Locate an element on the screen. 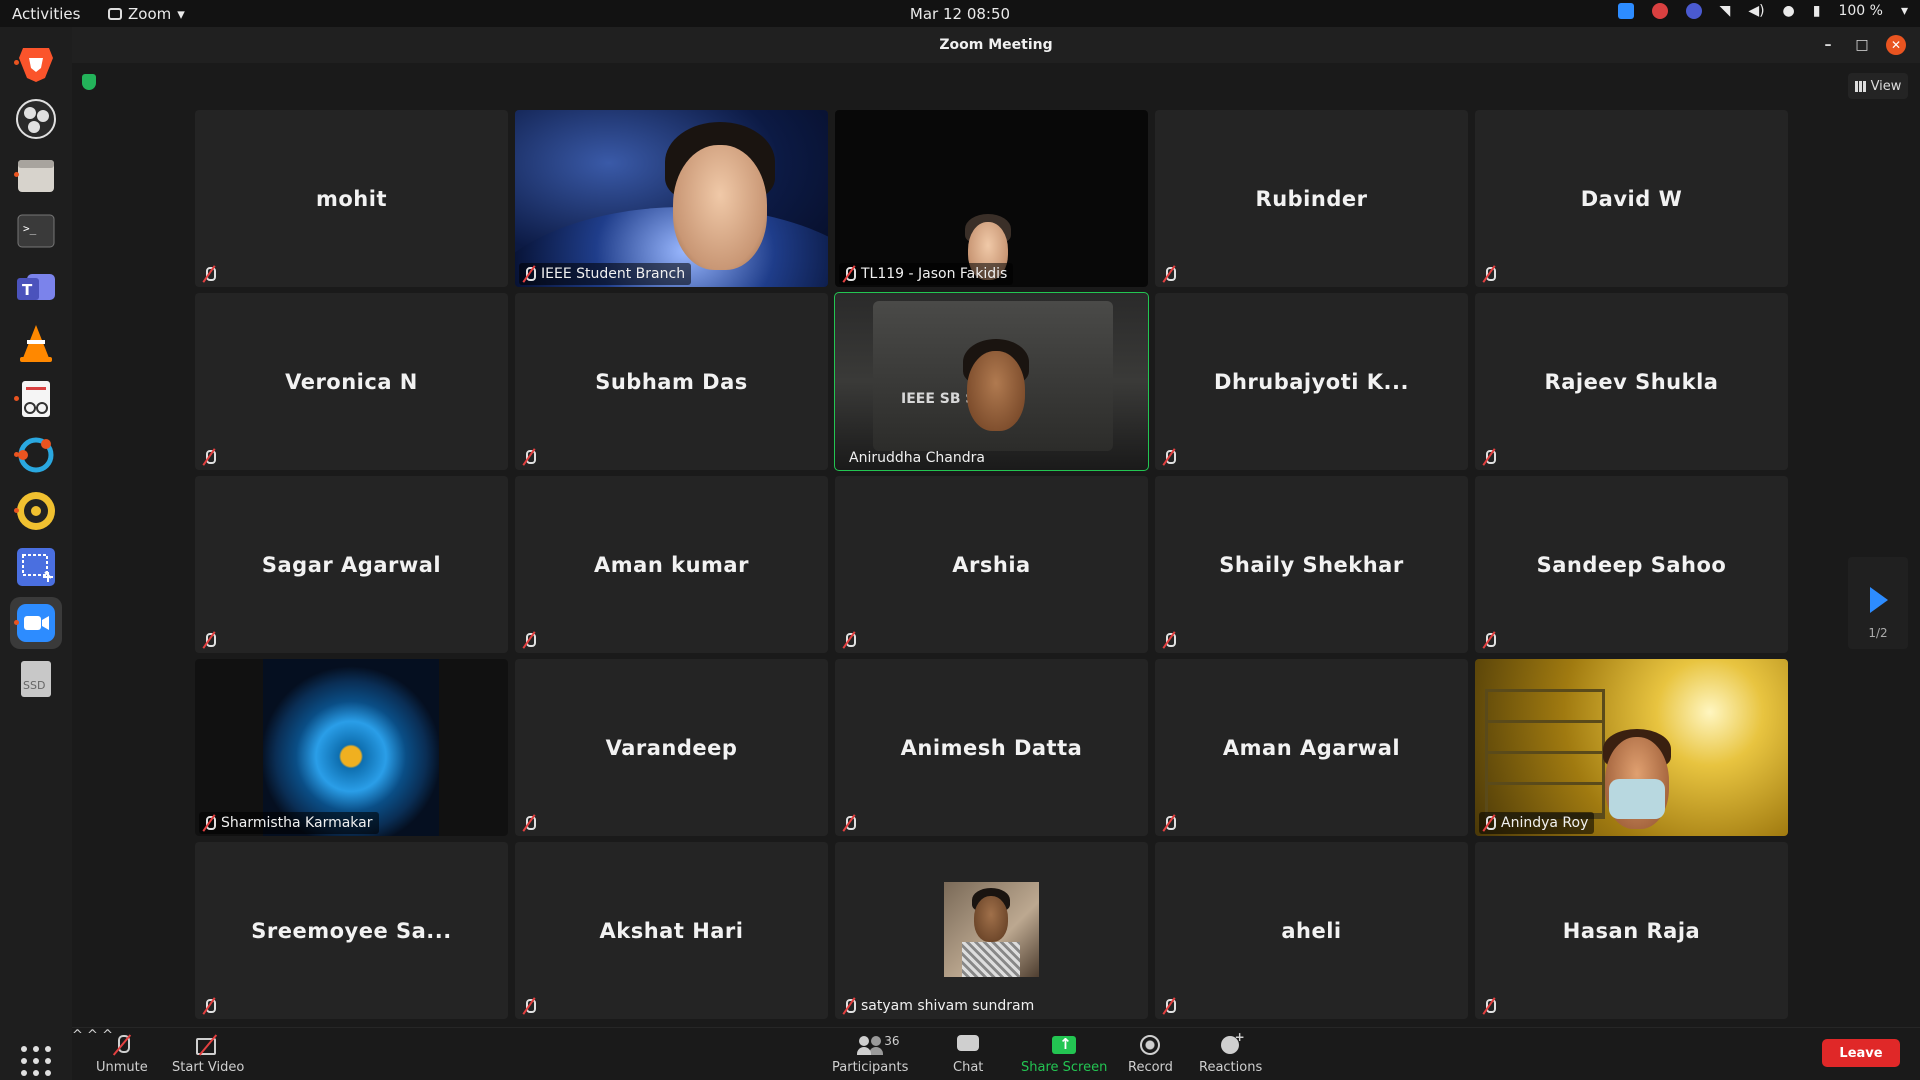 Image resolution: width=1920 pixels, height=1080 pixels. profile-photo is located at coordinates (991, 929).